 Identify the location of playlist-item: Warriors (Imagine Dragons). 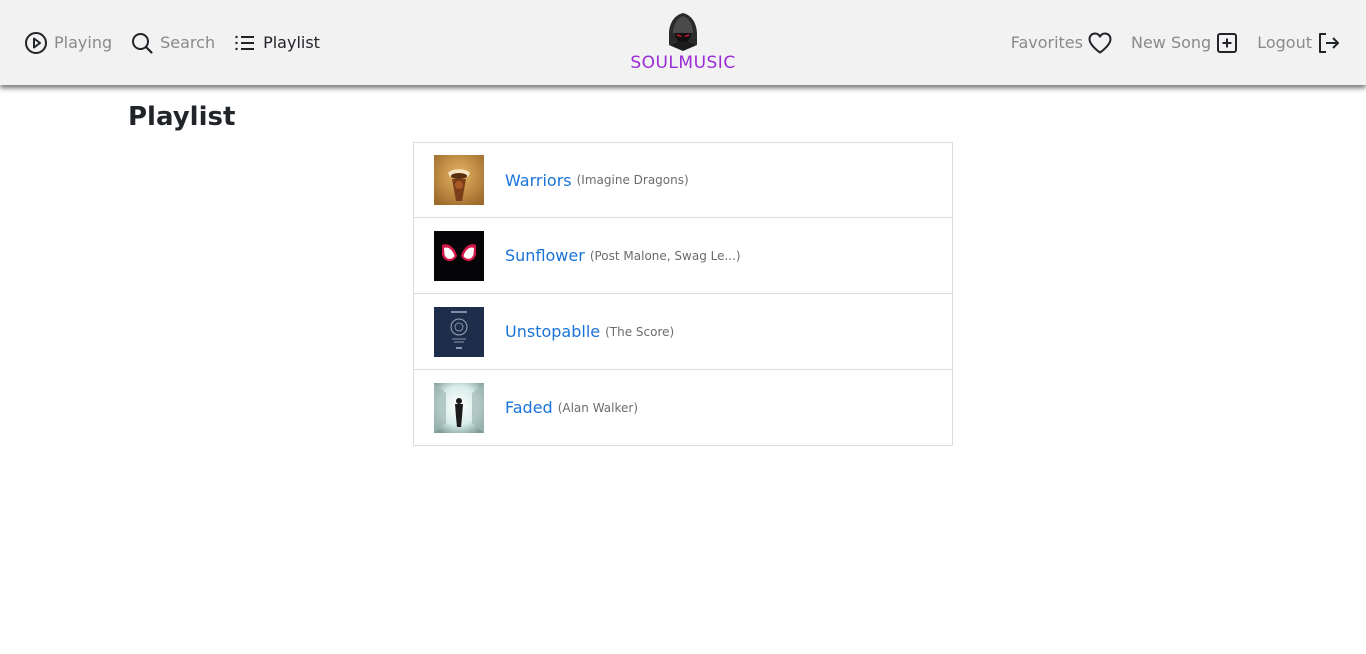
(683, 180).